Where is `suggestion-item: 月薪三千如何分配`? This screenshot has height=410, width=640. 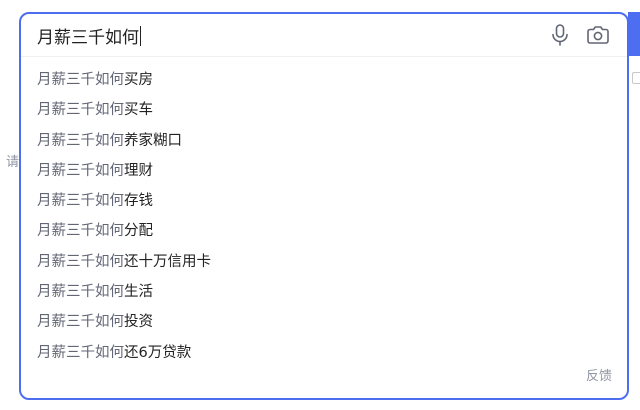
suggestion-item: 月薪三千如何分配 is located at coordinates (324, 231).